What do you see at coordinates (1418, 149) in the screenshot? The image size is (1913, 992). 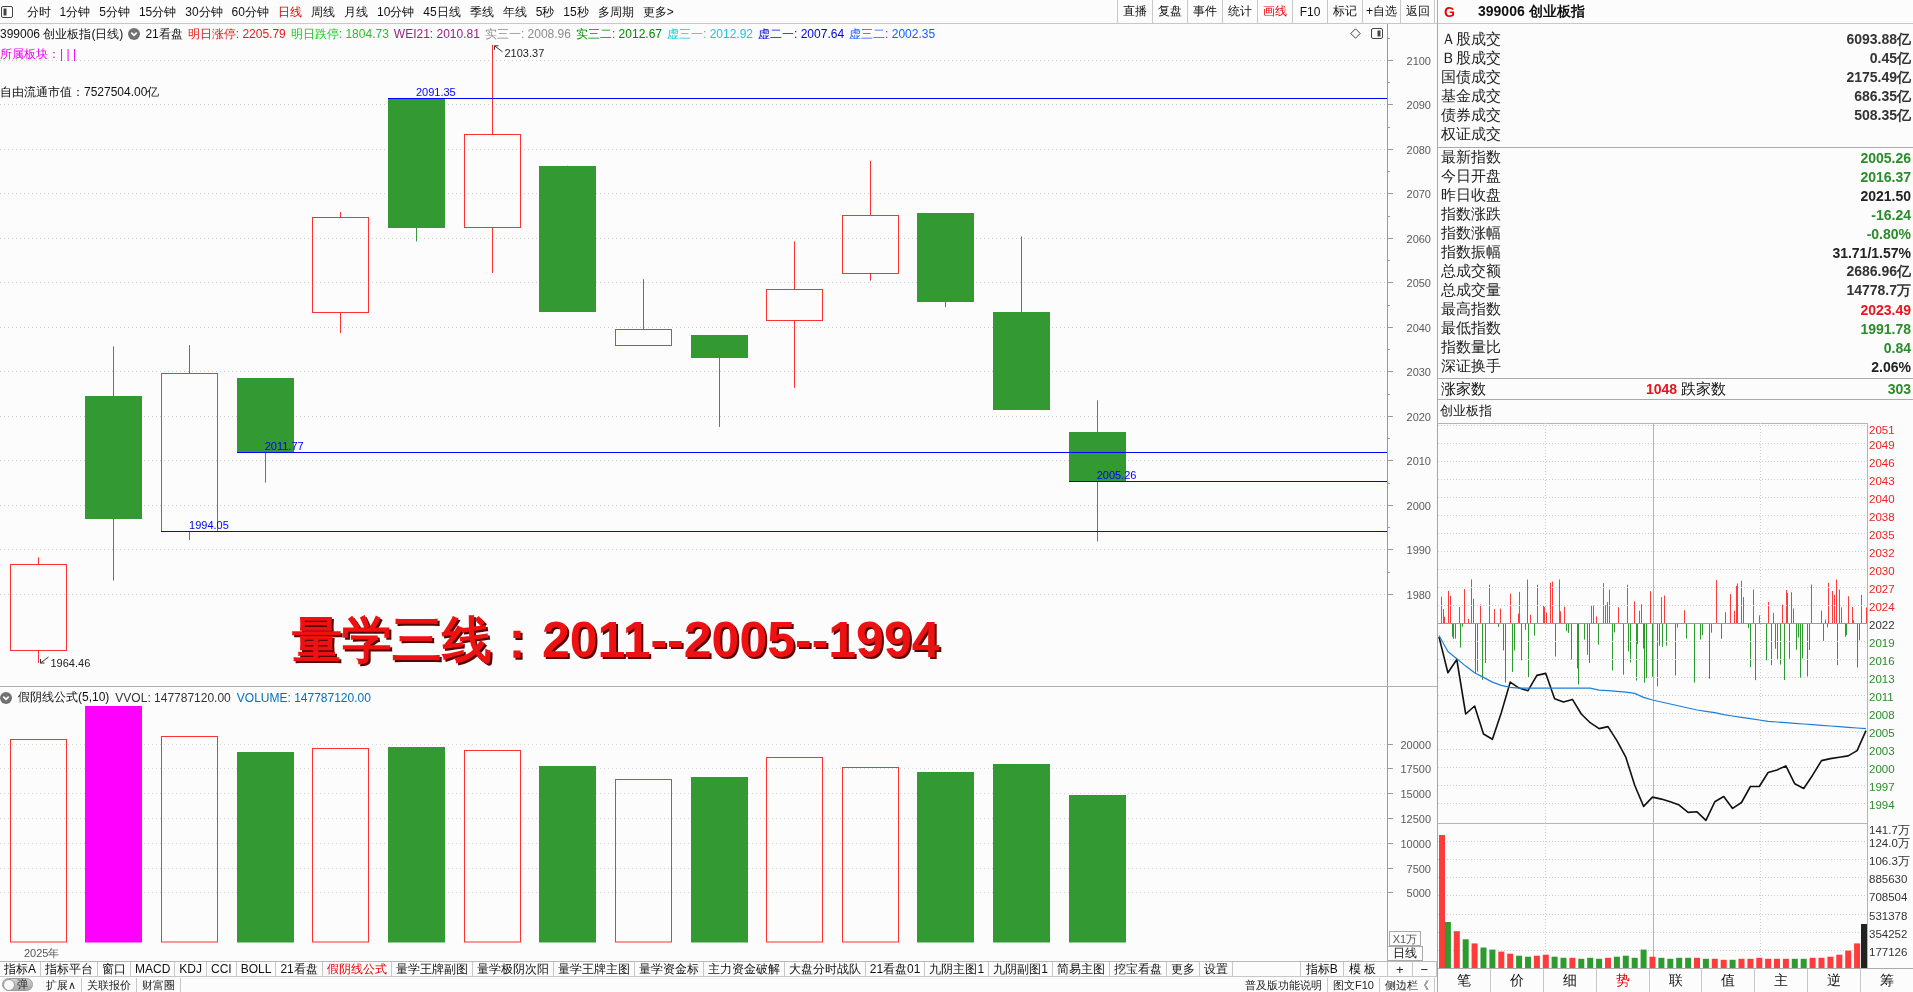 I see `axis-label: 2080` at bounding box center [1418, 149].